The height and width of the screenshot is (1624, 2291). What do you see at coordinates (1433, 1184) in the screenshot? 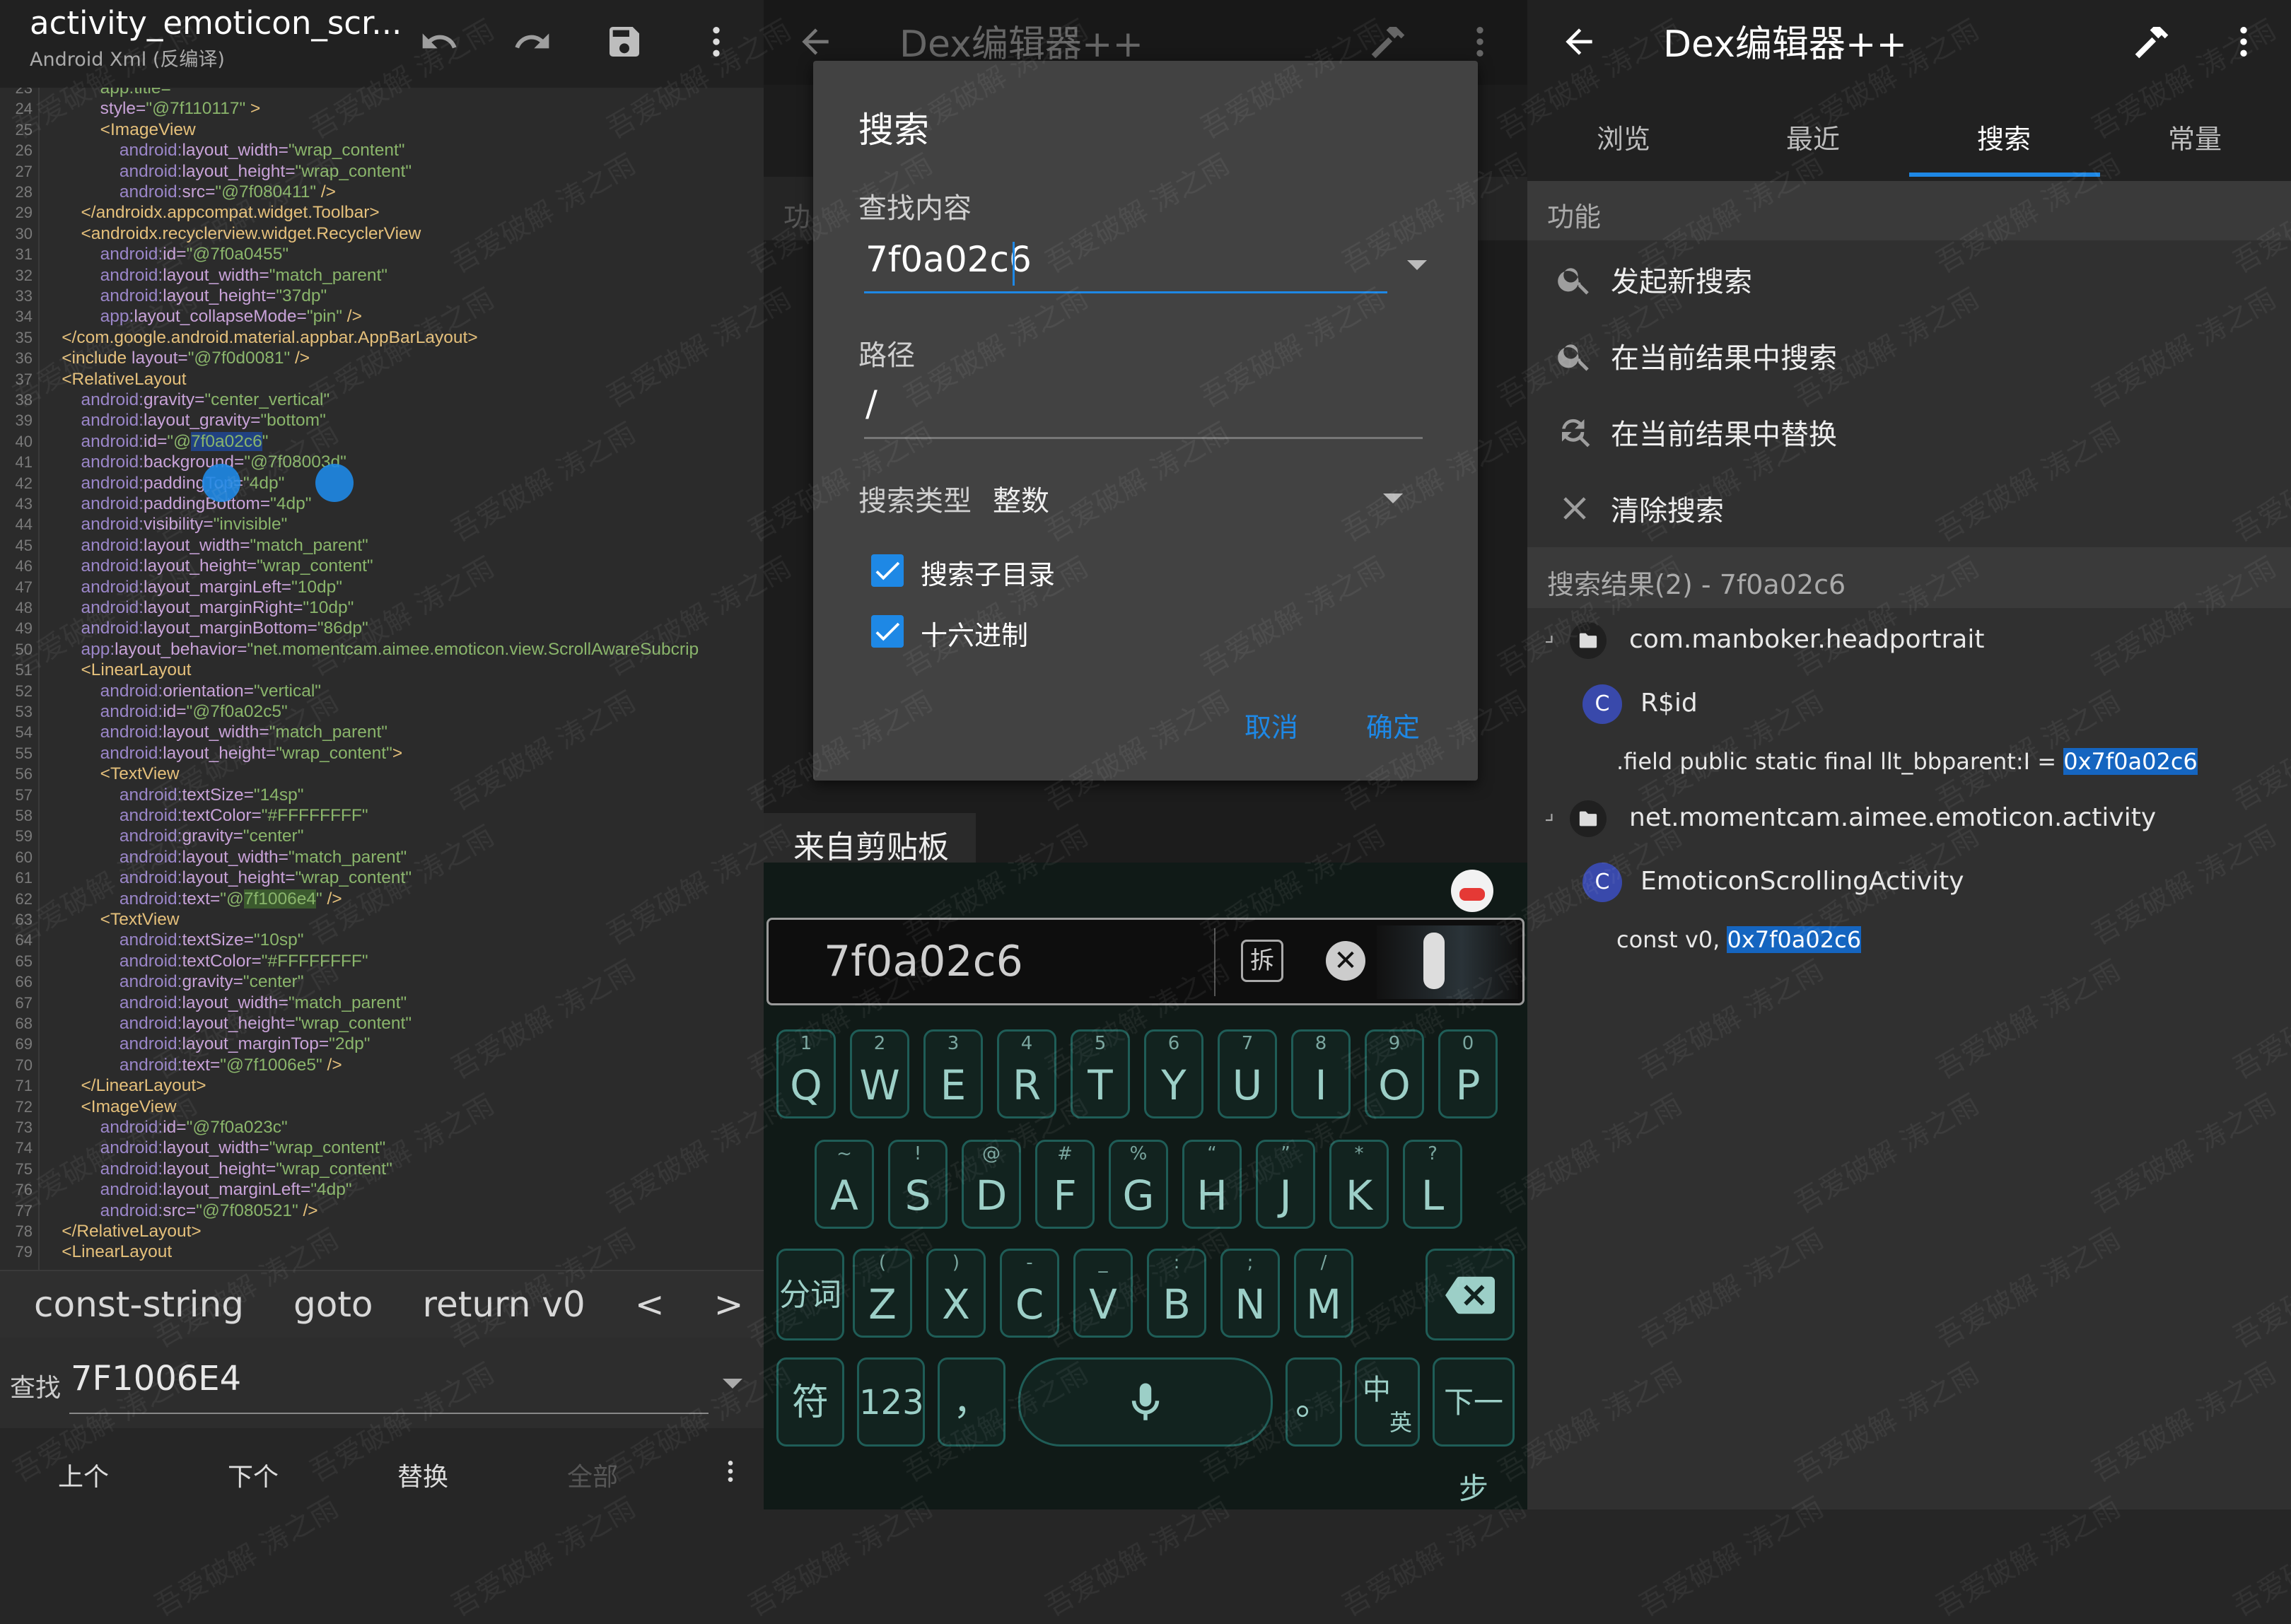
I see `key-l: ? L` at bounding box center [1433, 1184].